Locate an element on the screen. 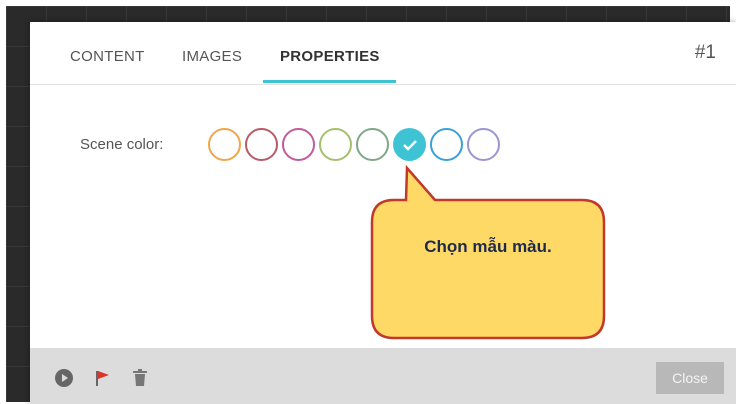 This screenshot has width=736, height=404. checkmark-icon is located at coordinates (410, 145).